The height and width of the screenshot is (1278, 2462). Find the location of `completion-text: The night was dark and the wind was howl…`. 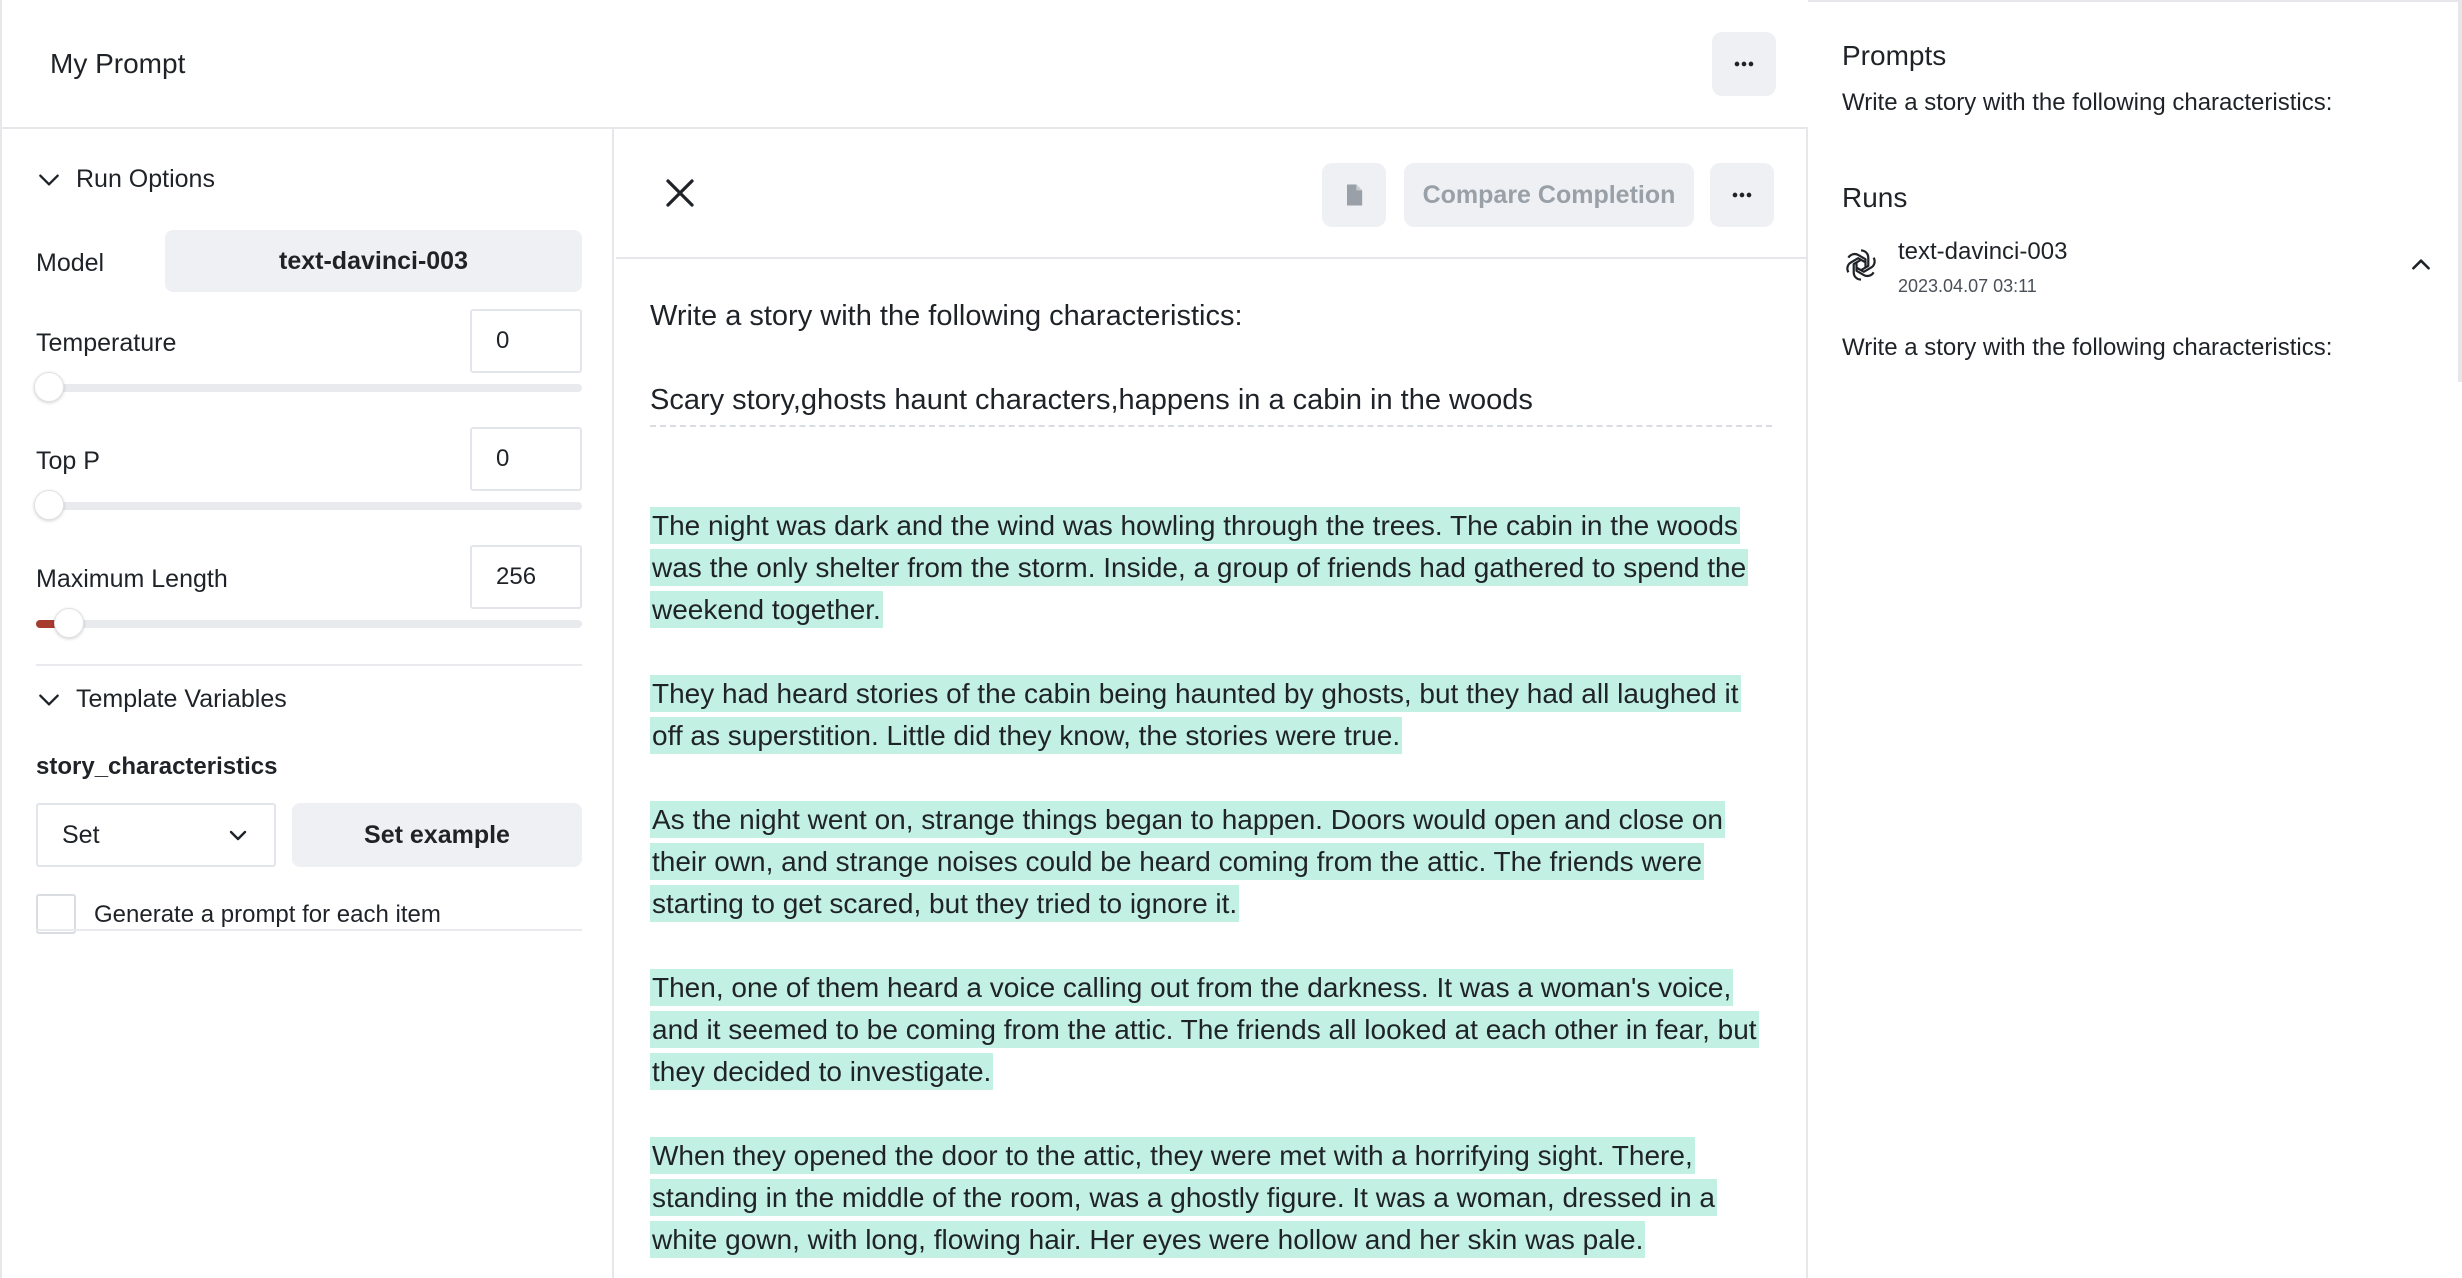

completion-text: The night was dark and the wind was howl… is located at coordinates (1199, 567).